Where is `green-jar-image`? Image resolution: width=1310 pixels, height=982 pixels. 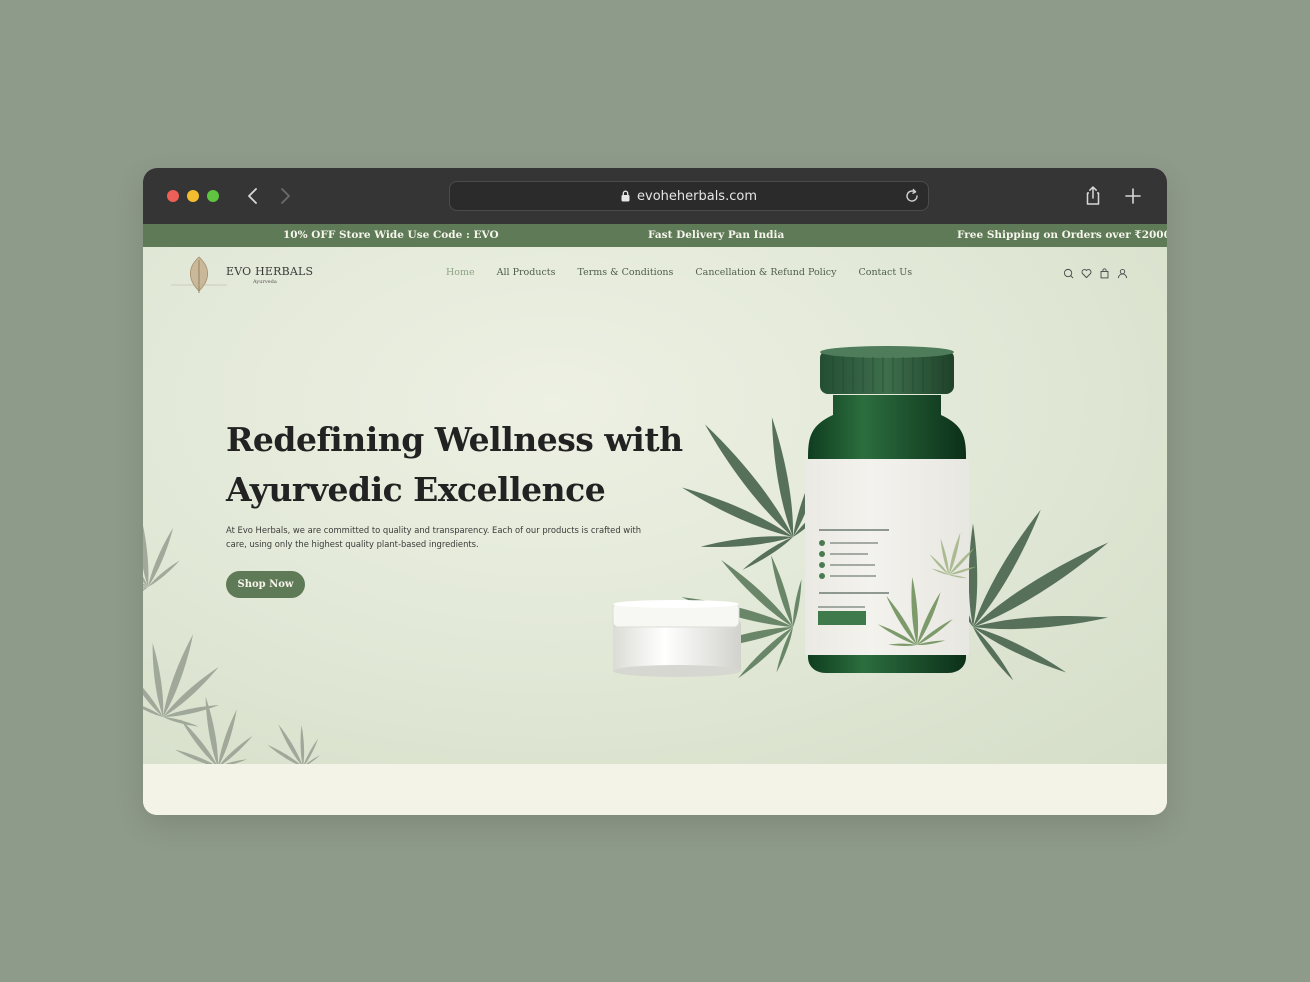
green-jar-image is located at coordinates (894, 509).